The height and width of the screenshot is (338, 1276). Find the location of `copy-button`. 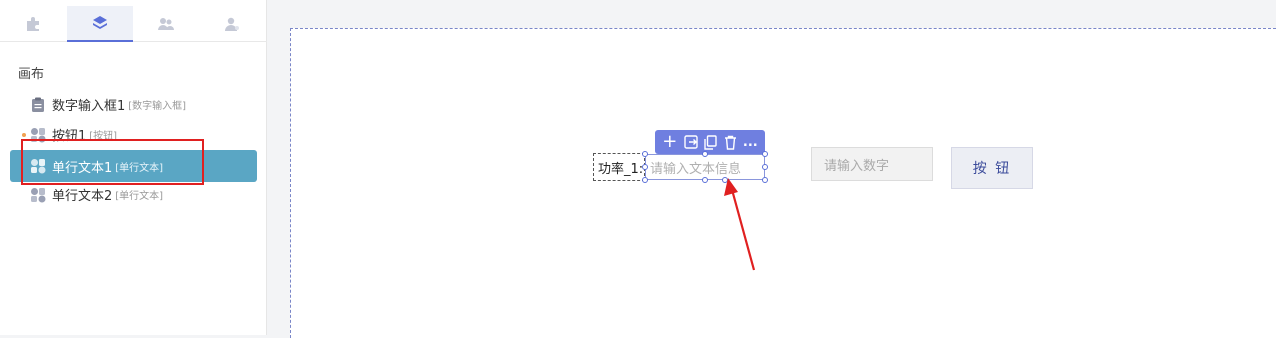

copy-button is located at coordinates (710, 142).